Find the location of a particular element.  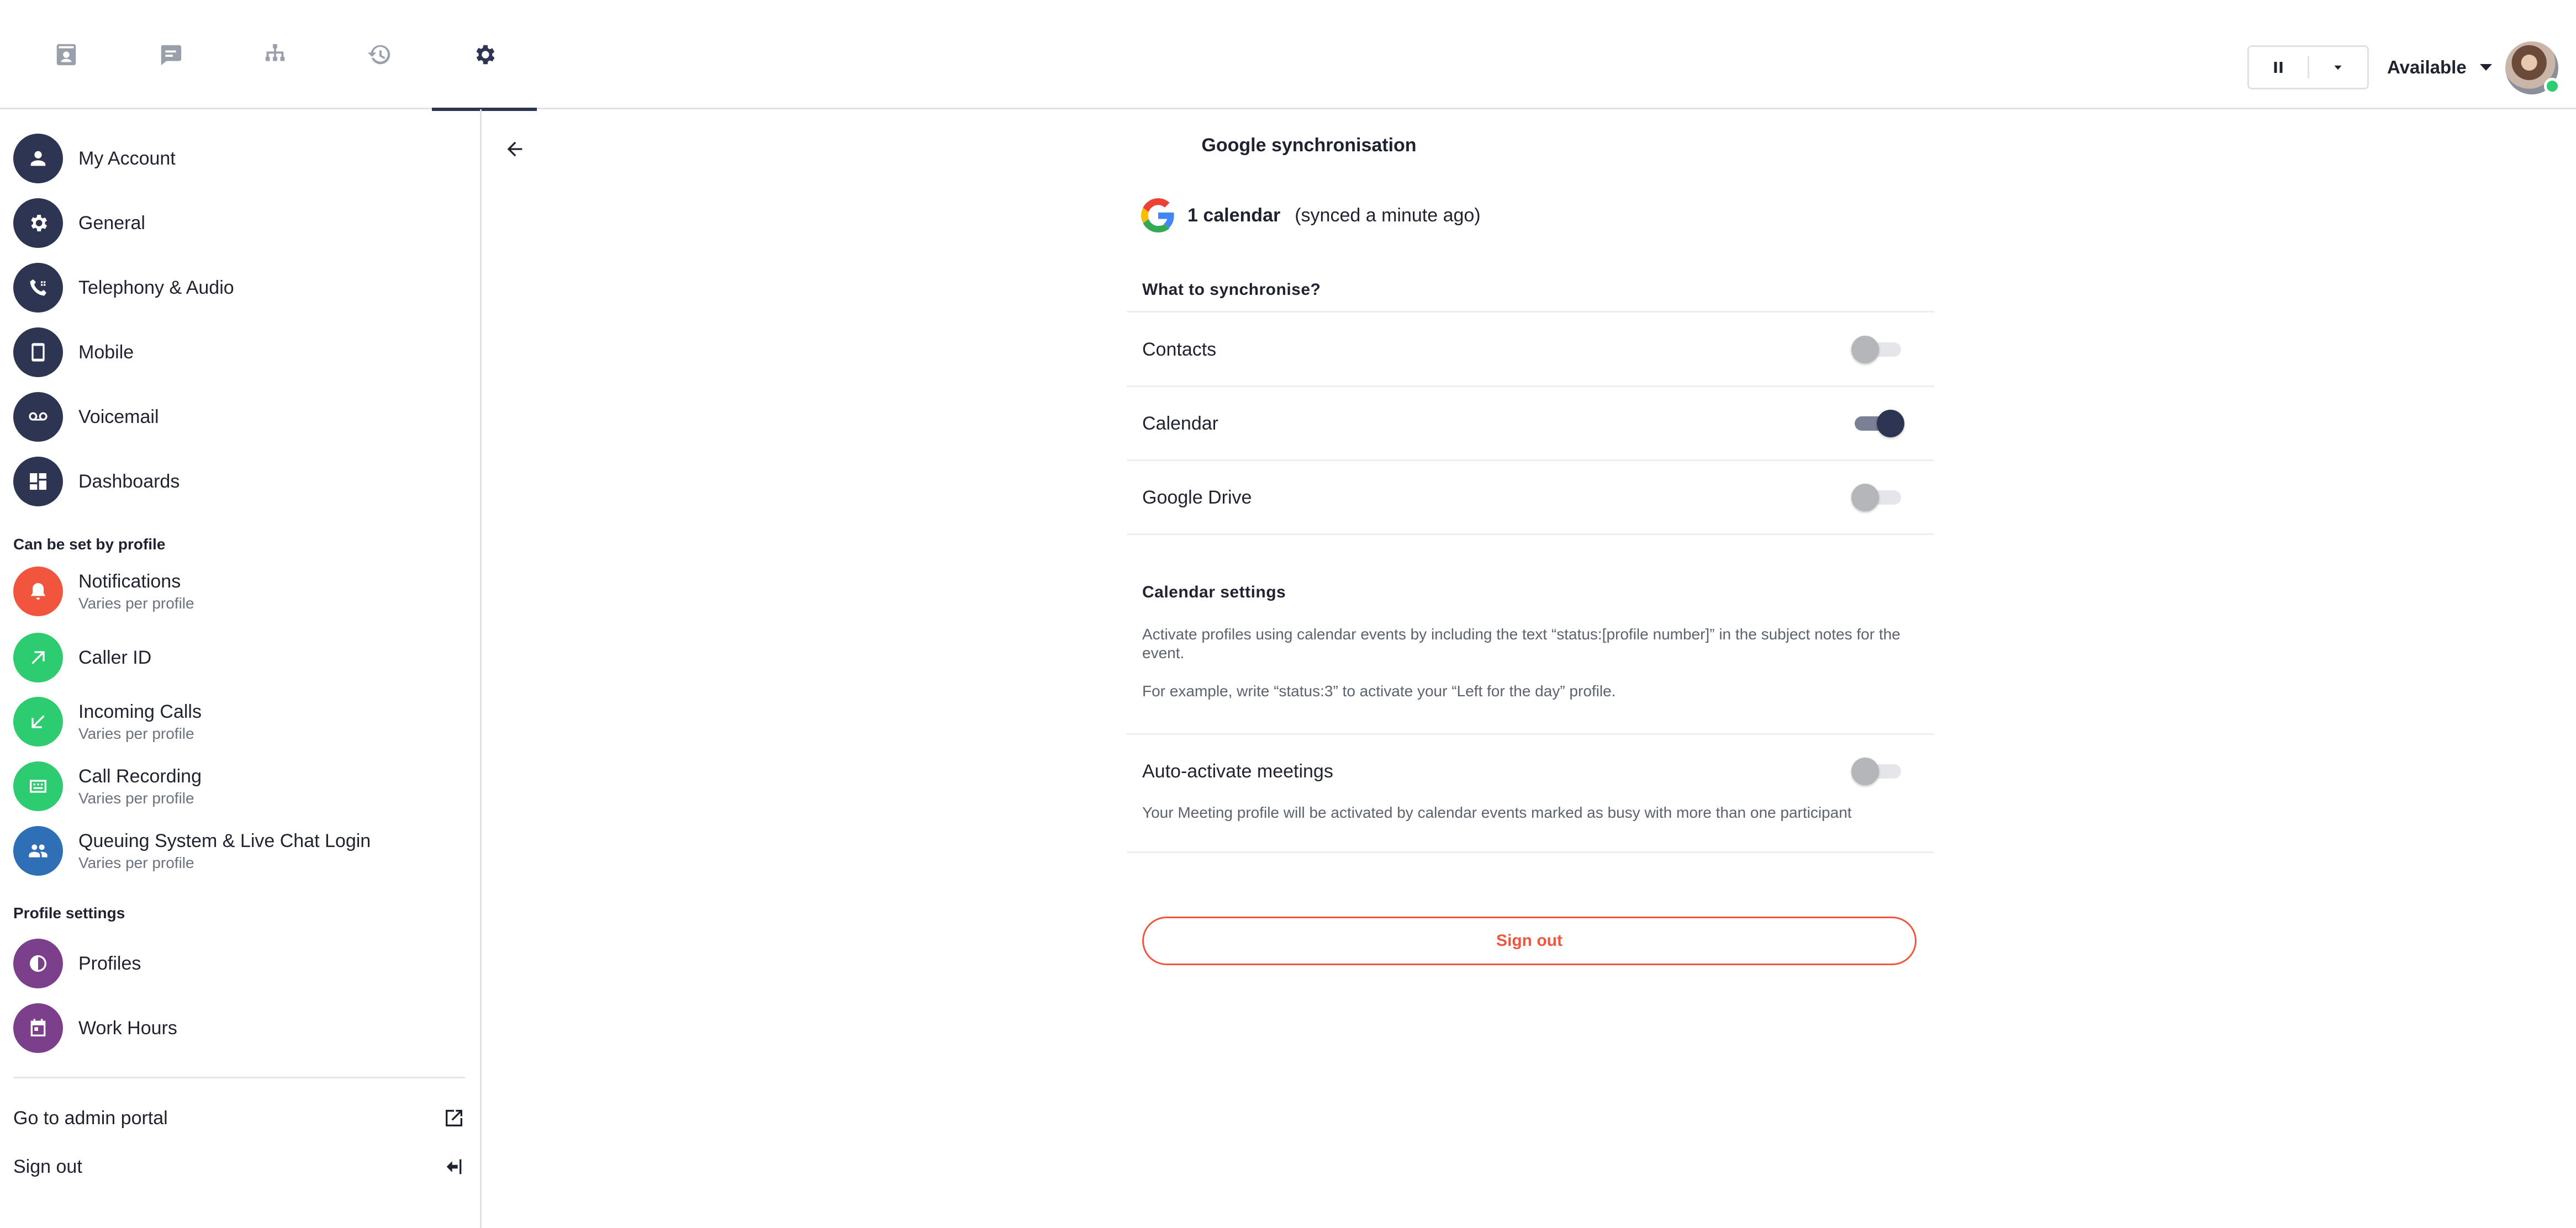

sidebar-item-label: My Account is located at coordinates (127, 158).